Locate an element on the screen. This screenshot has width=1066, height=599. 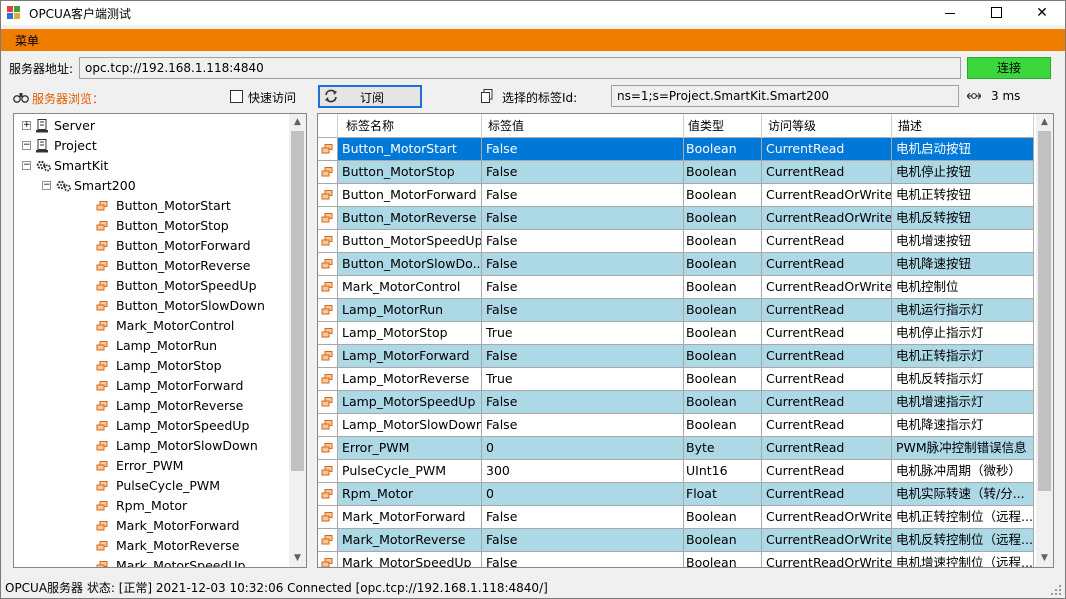
tree-node: Lamp_MotorStop is located at coordinates (150, 366).